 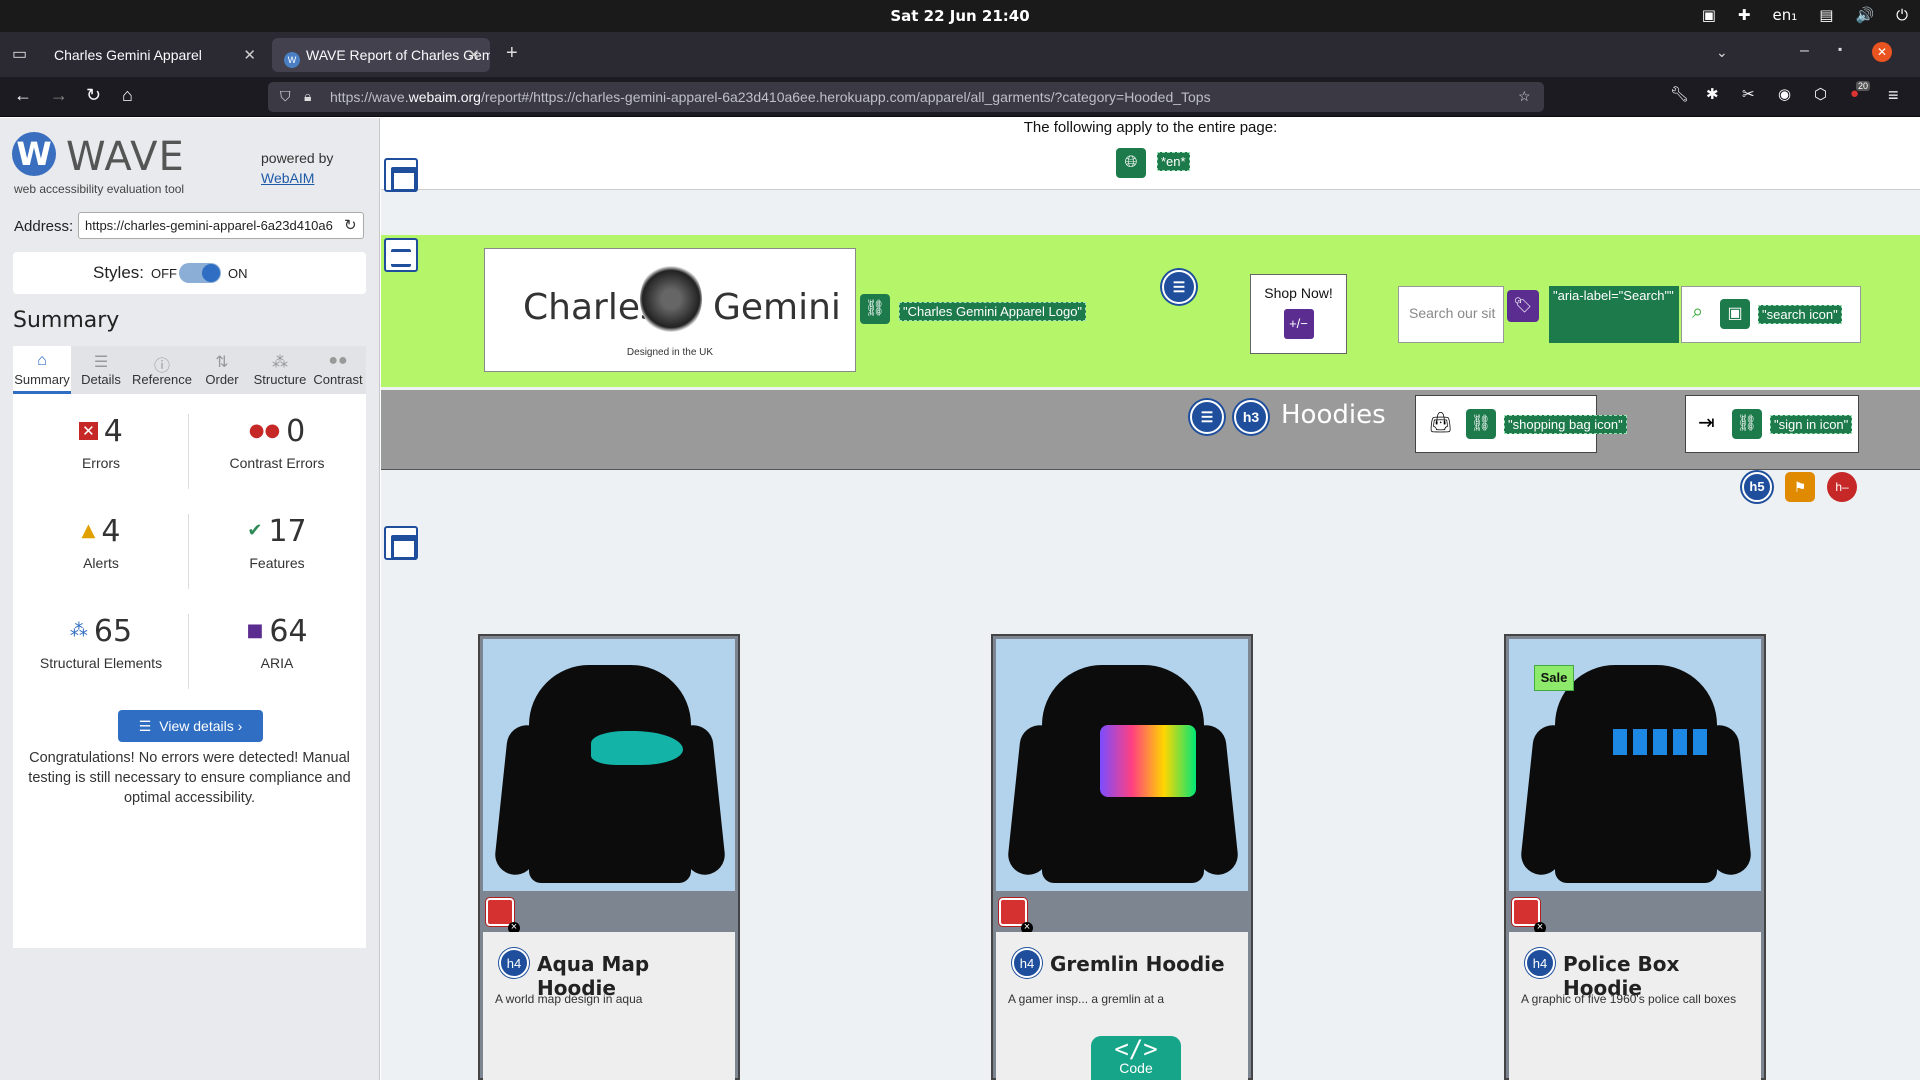 What do you see at coordinates (101, 550) in the screenshot?
I see `stat-alerts: ▲ 4 Alerts` at bounding box center [101, 550].